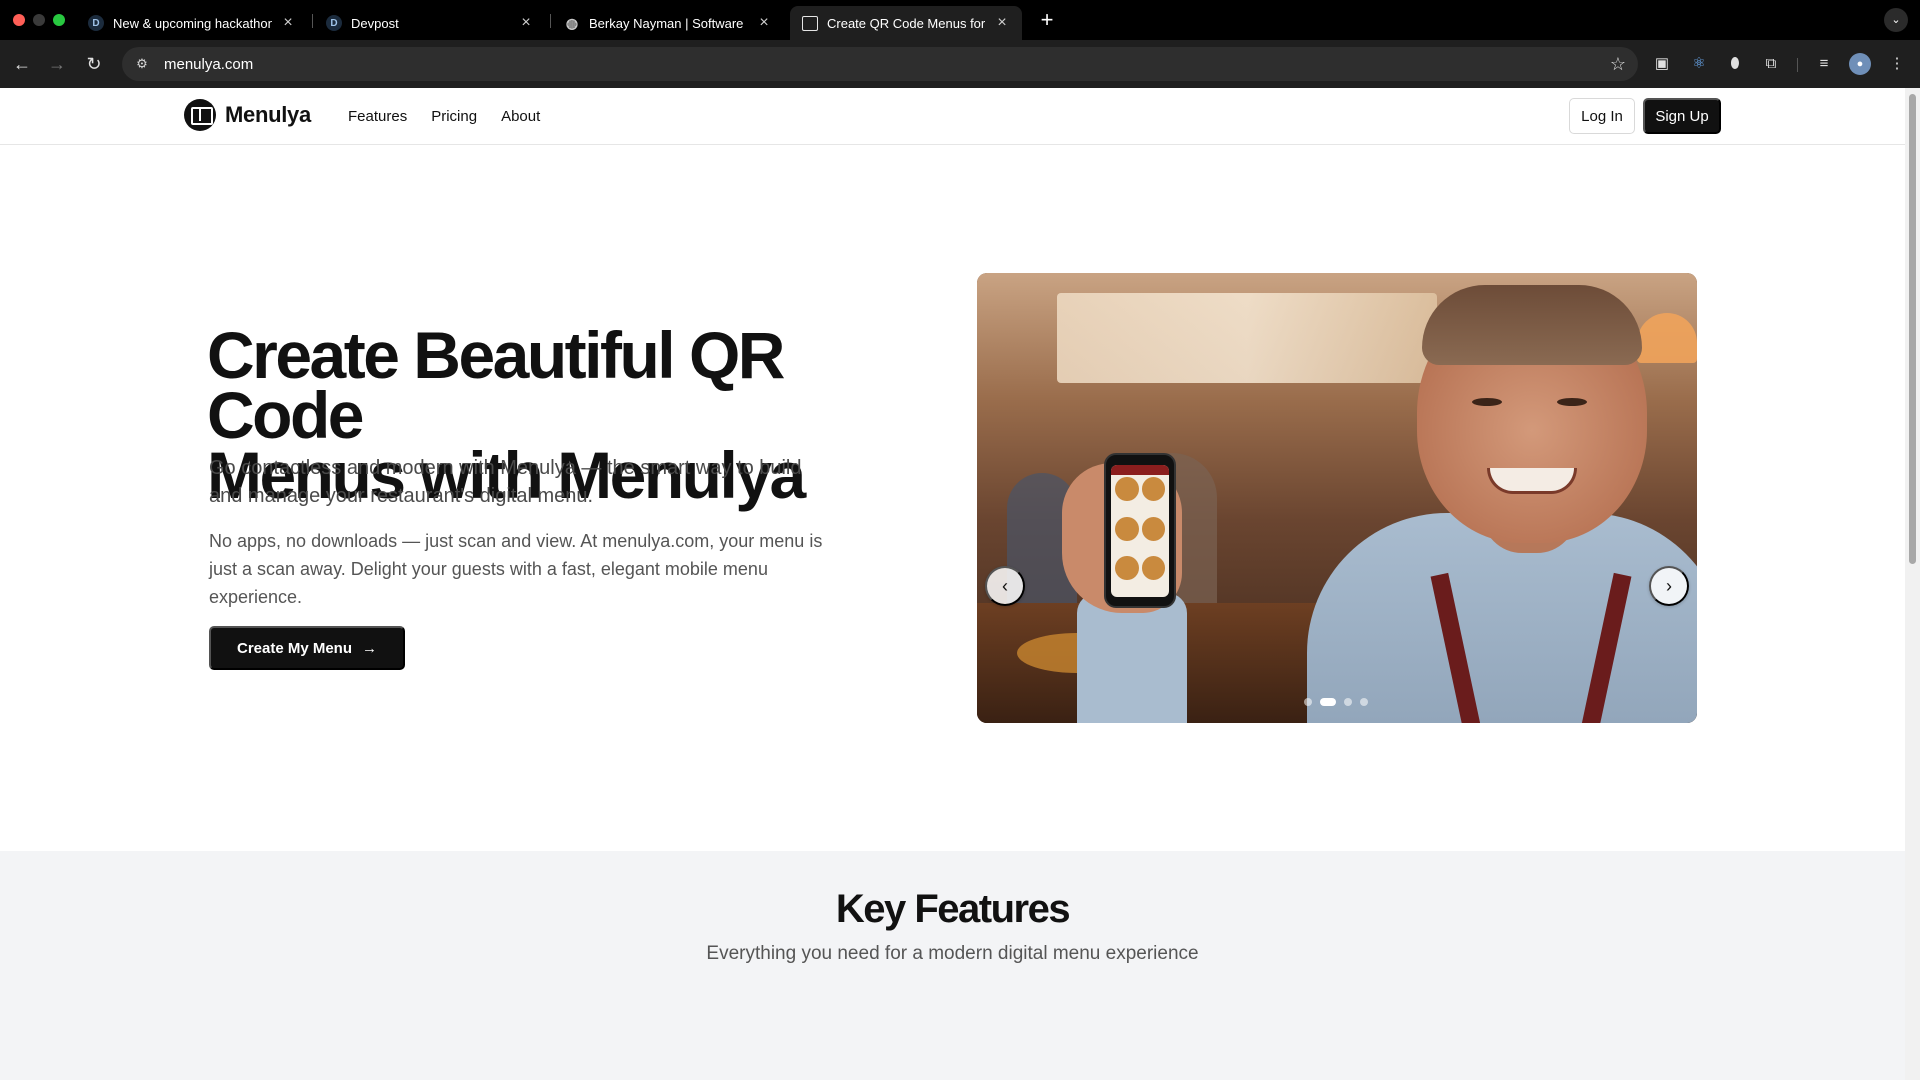  Describe the element at coordinates (1912, 584) in the screenshot. I see `page-scrollbar` at that location.